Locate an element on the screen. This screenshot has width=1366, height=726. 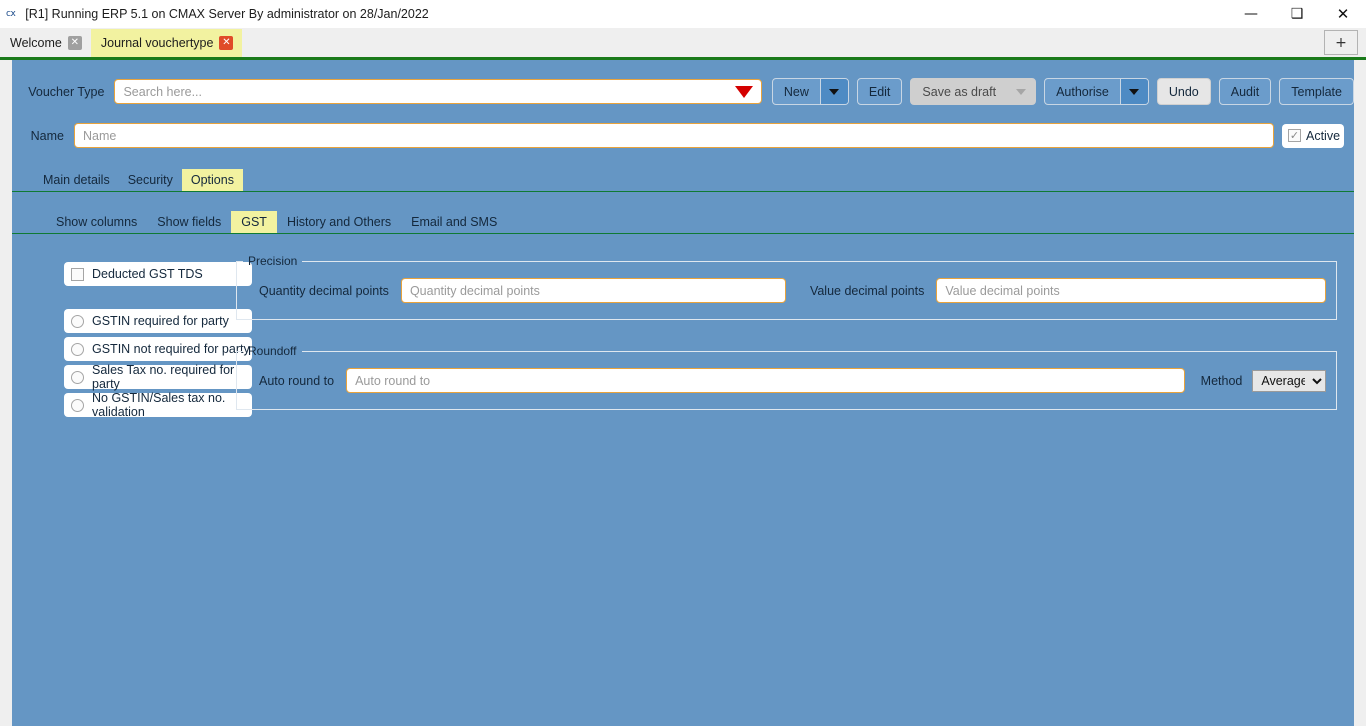
voucher-type-label: Voucher Type is located at coordinates (66, 91).